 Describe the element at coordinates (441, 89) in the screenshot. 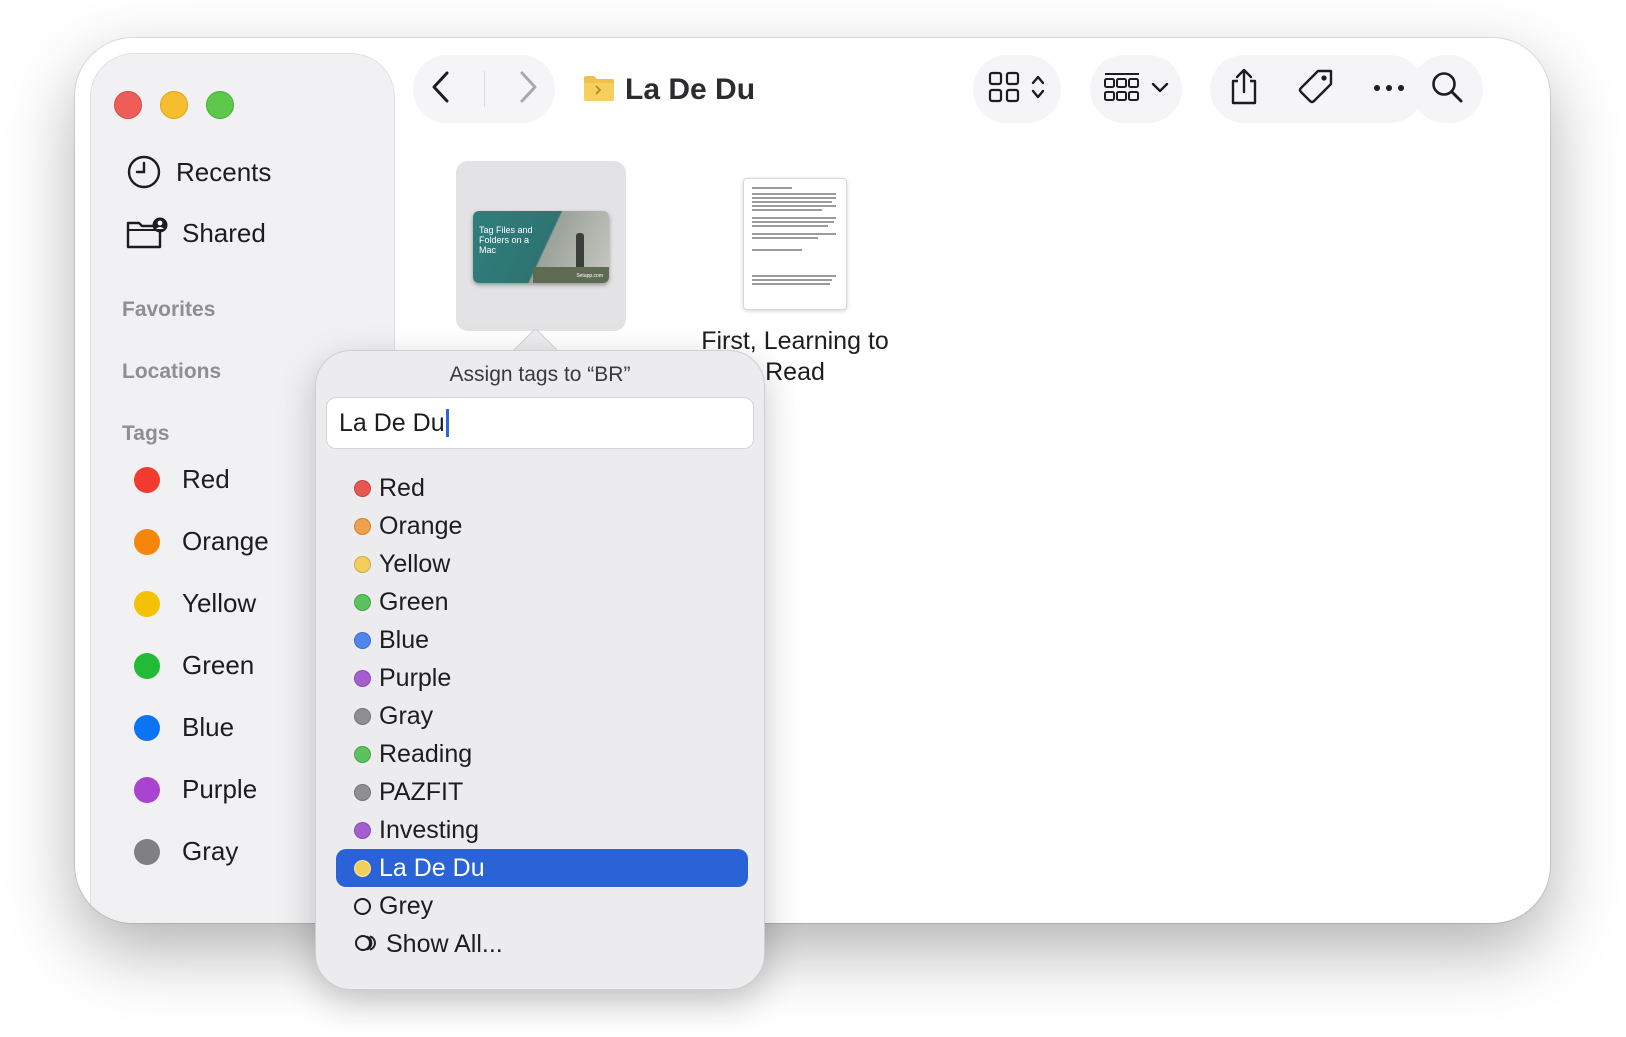

I see `chevron-left-icon` at that location.